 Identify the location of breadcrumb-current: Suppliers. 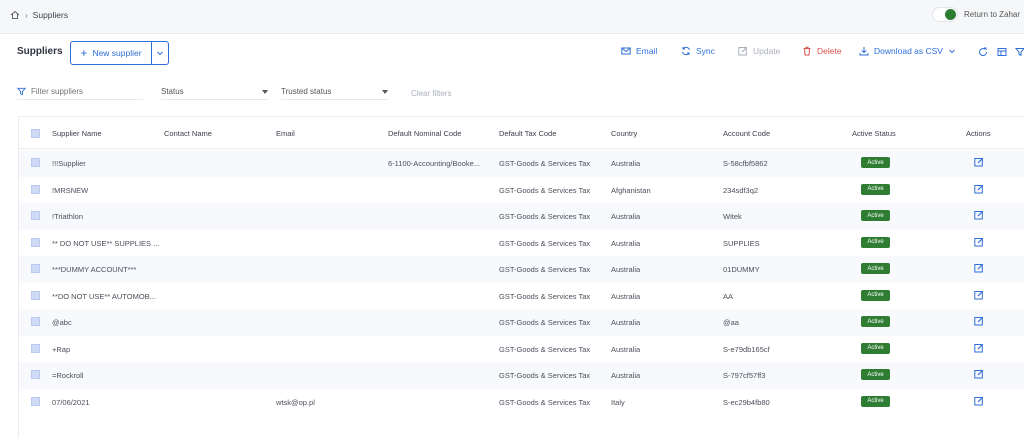
(50, 15).